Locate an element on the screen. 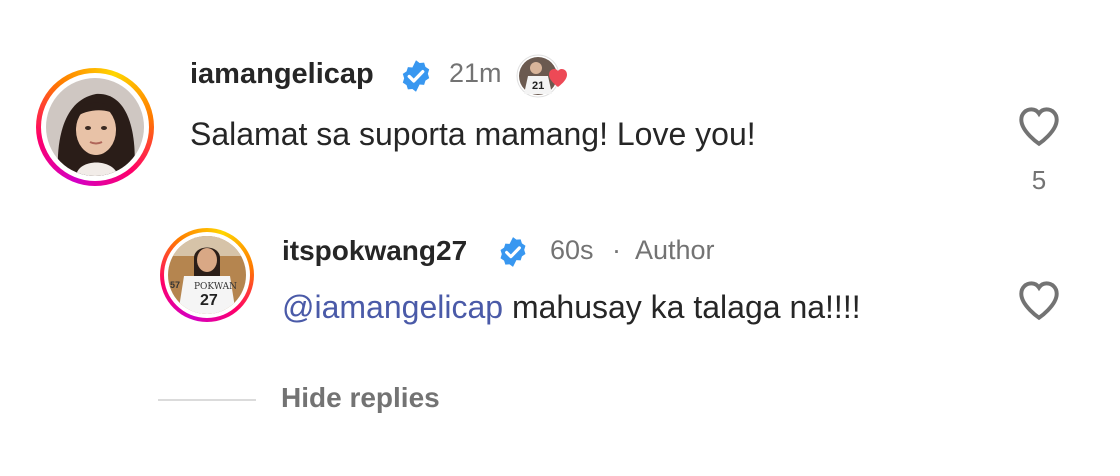 This screenshot has width=1120, height=476. reply-text-container: @iamangelicap mahusay ka talaga na!!!! is located at coordinates (571, 307).